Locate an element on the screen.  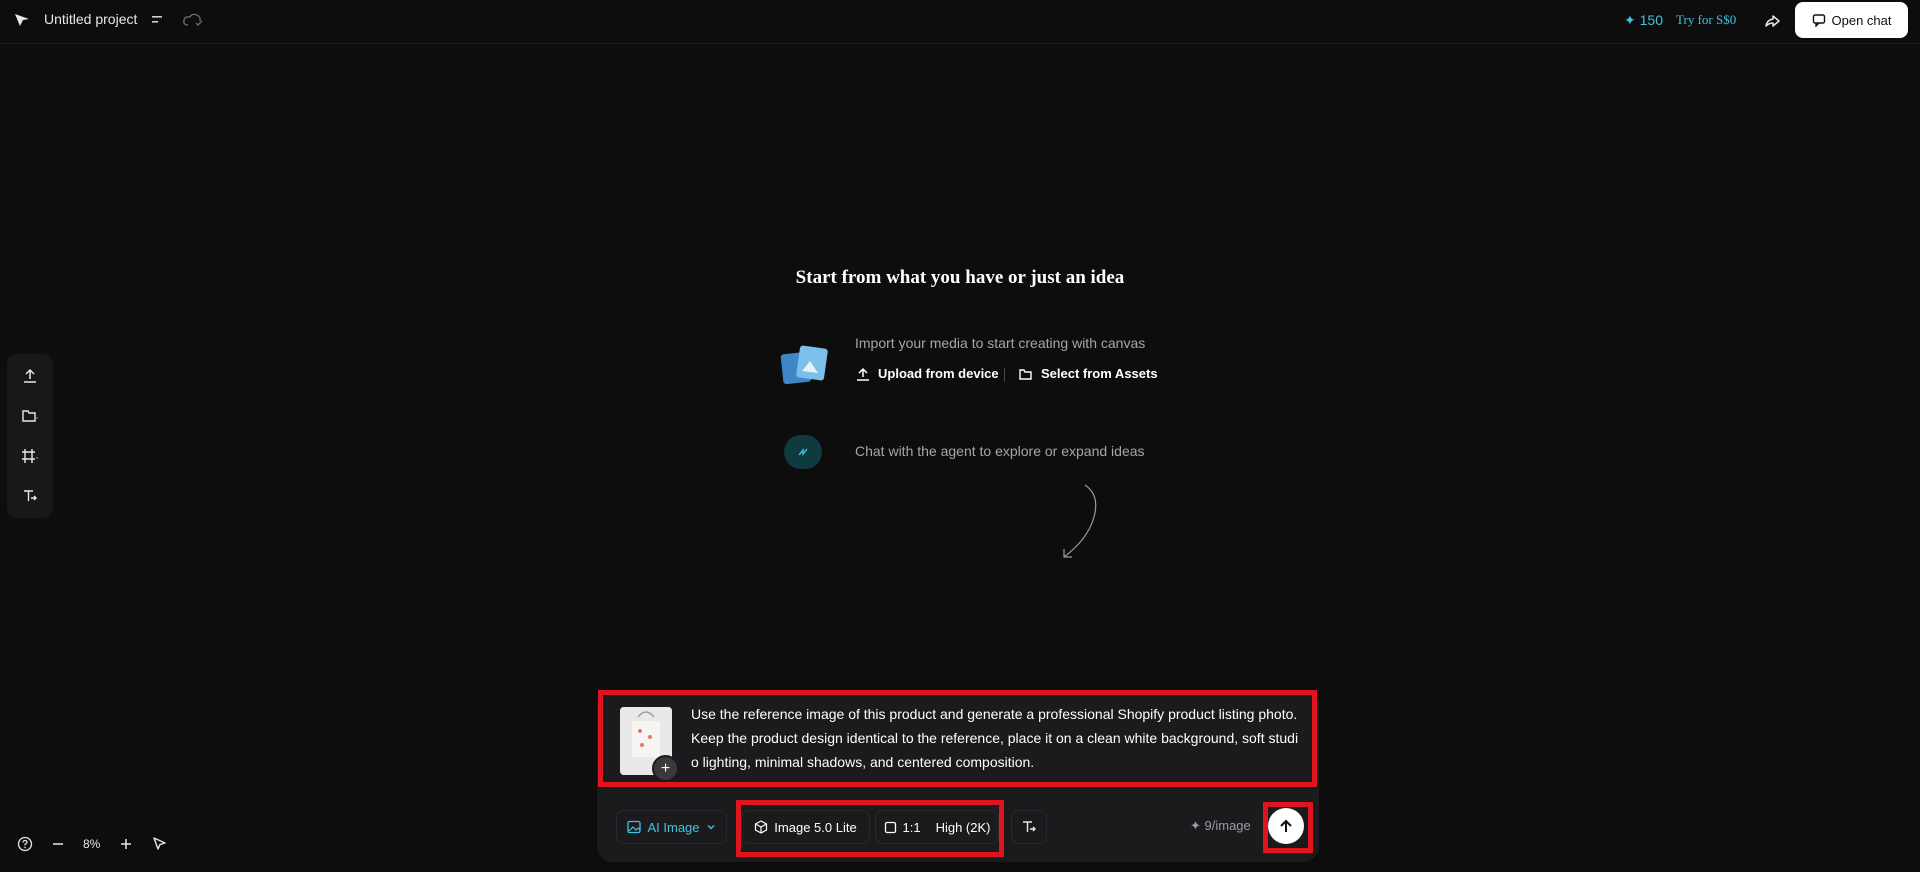
text-tool-button is located at coordinates (30, 496).